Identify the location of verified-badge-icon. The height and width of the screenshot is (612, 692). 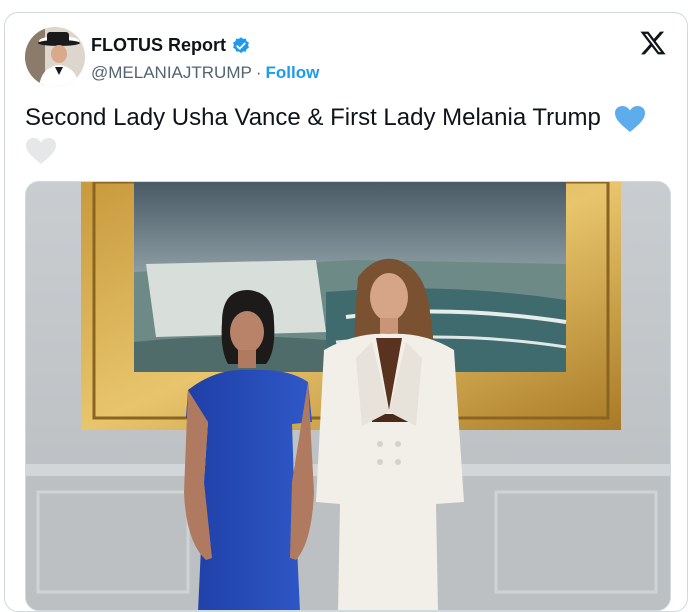
(241, 46).